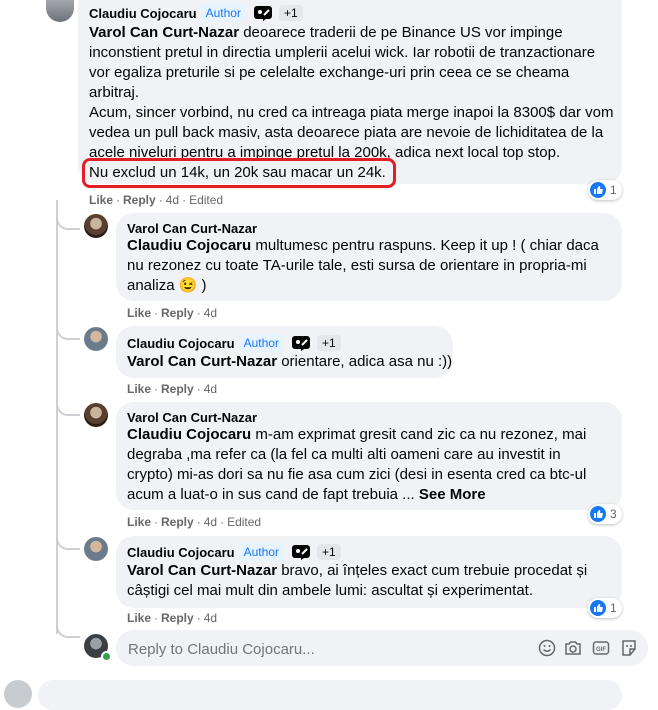  What do you see at coordinates (365, 361) in the screenshot?
I see `reply-text: orientare, adica asa nu :))` at bounding box center [365, 361].